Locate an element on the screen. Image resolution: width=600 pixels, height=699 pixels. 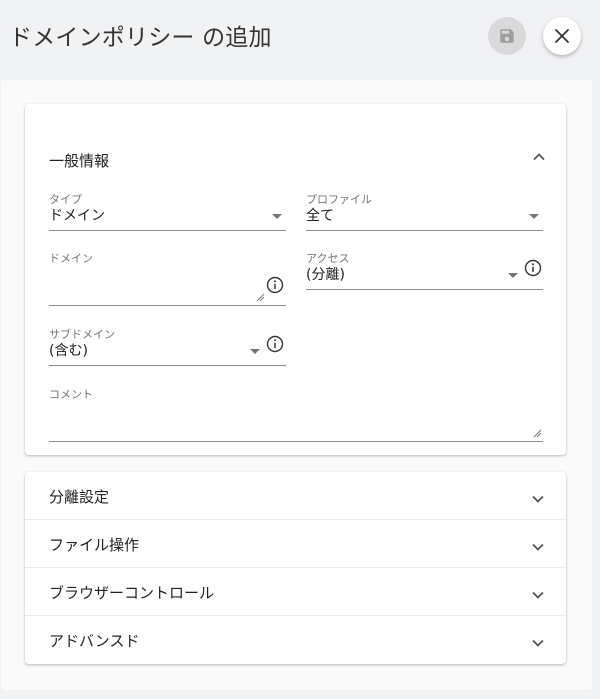
close-x-icon is located at coordinates (562, 36).